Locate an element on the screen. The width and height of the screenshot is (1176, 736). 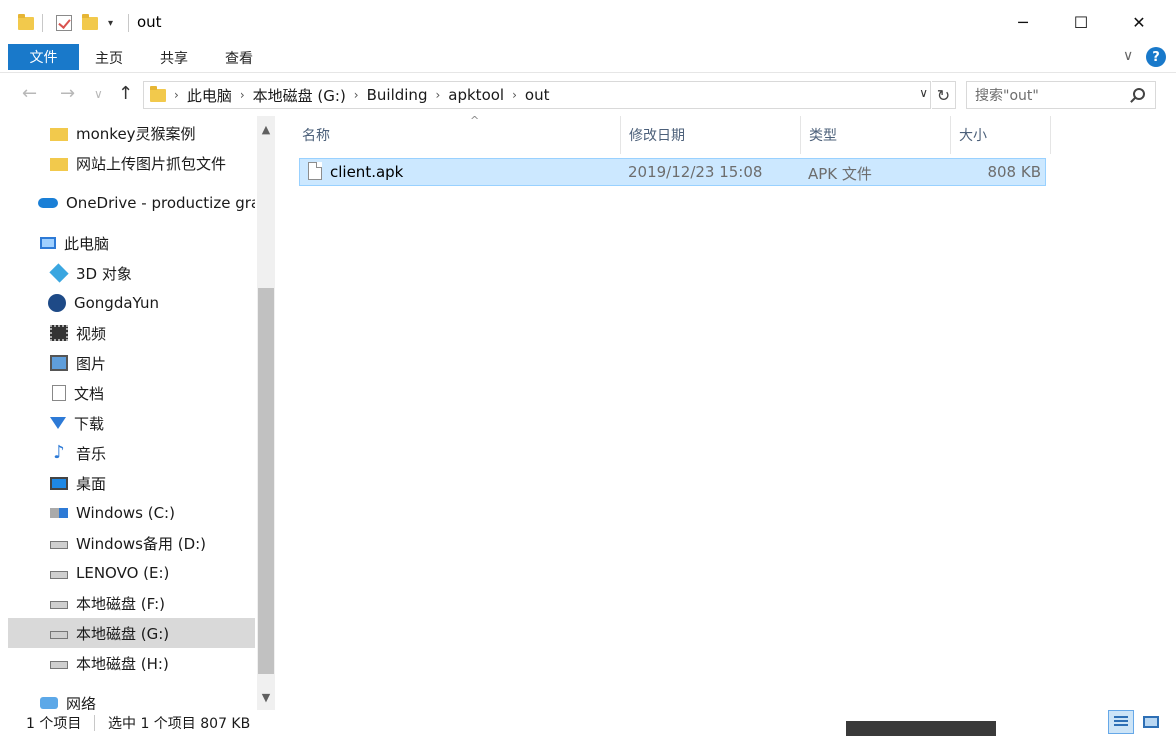
nav-scrollbar: ▲ ▼ is located at coordinates (266, 413).